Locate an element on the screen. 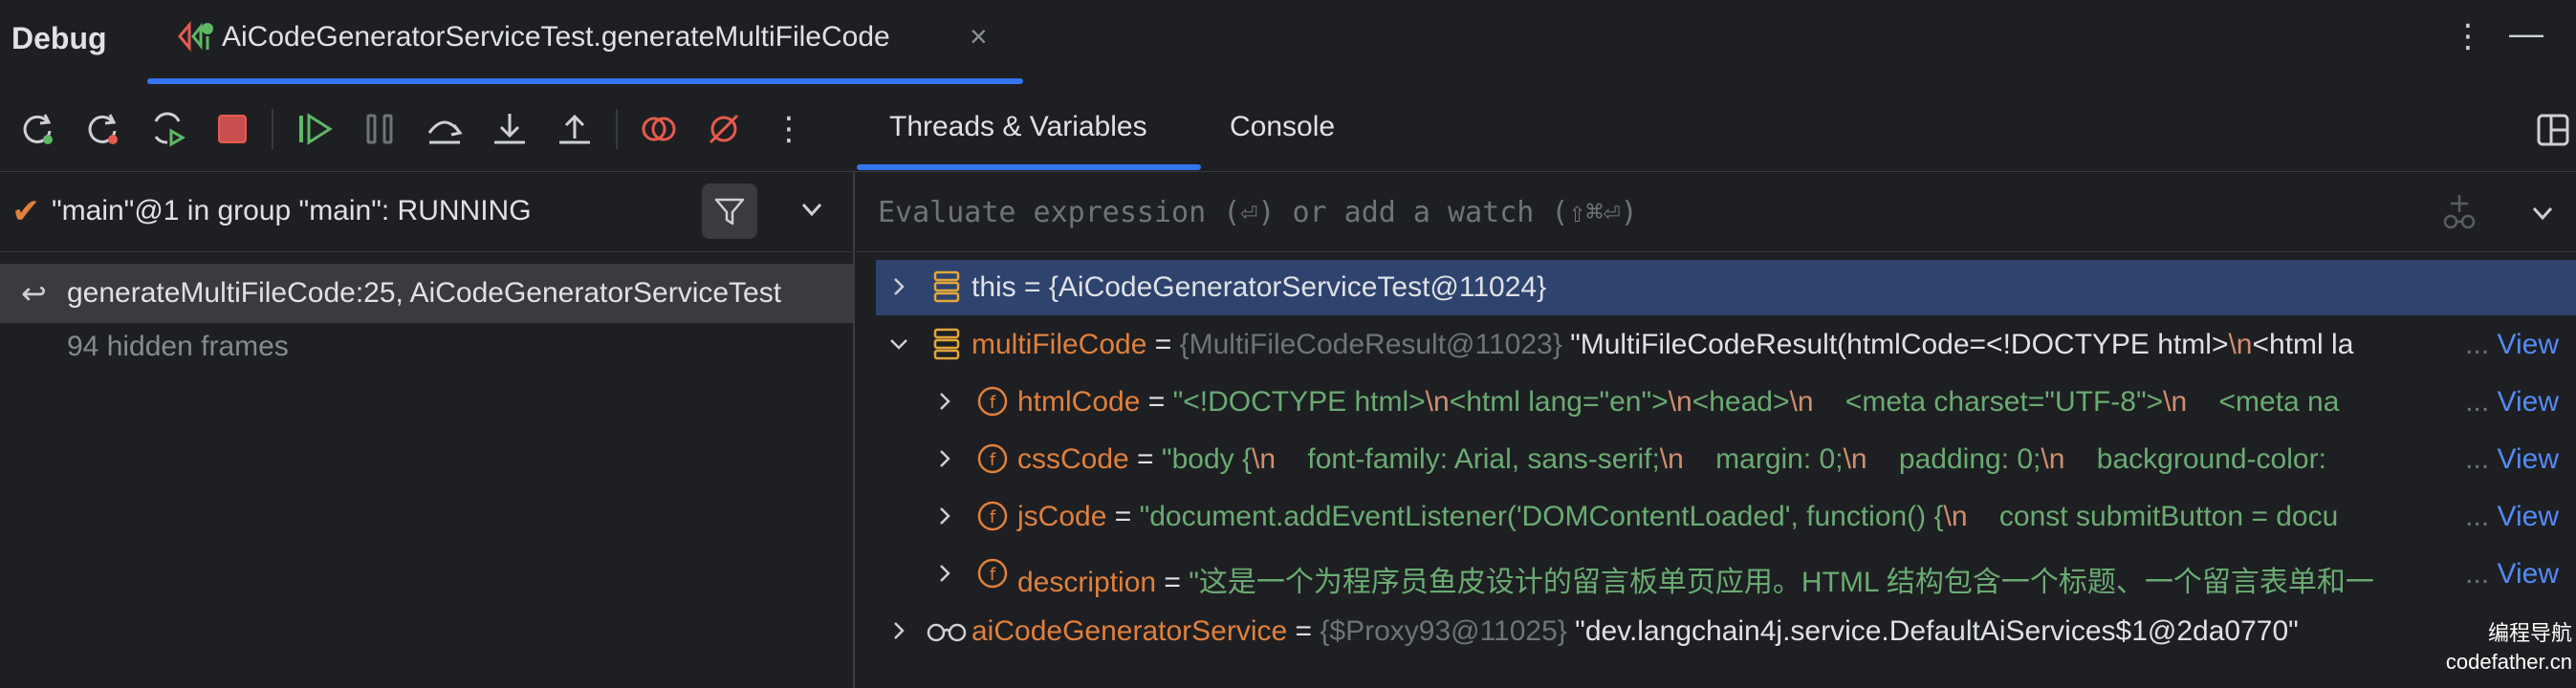 The image size is (2576, 688). value-part: background-color: is located at coordinates (2199, 459).